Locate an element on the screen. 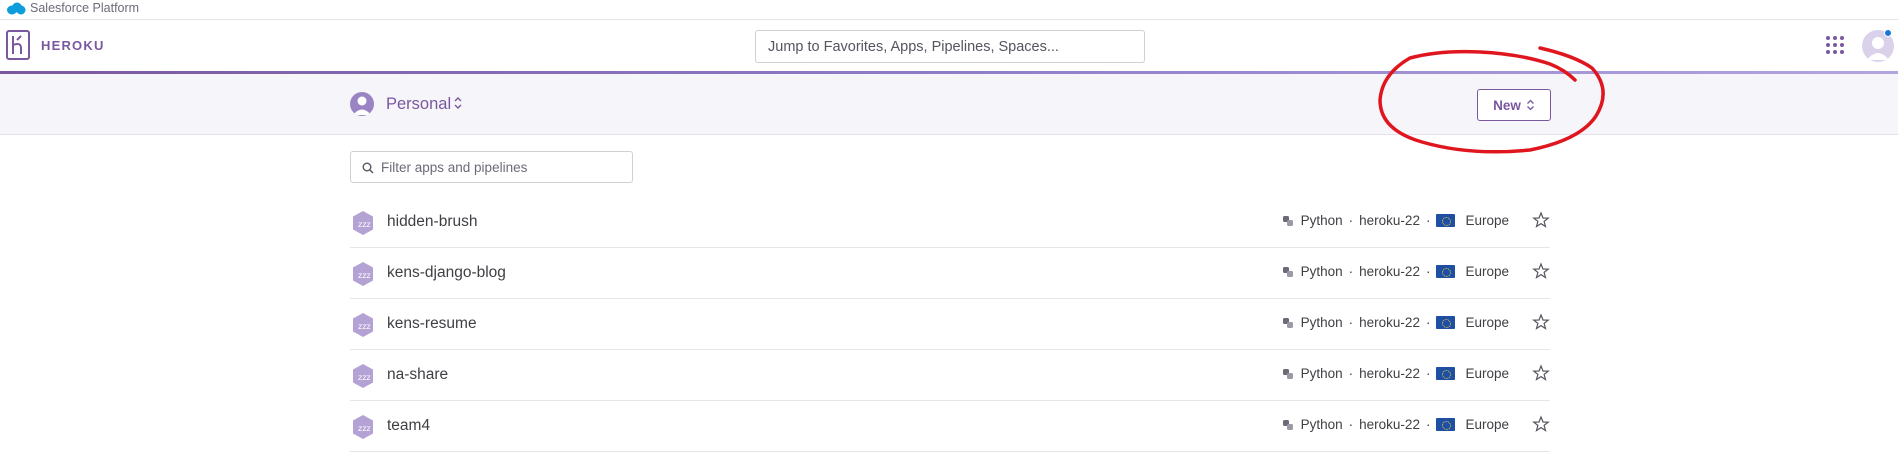 The image size is (1898, 460). heroku-logo-icon is located at coordinates (17, 44).